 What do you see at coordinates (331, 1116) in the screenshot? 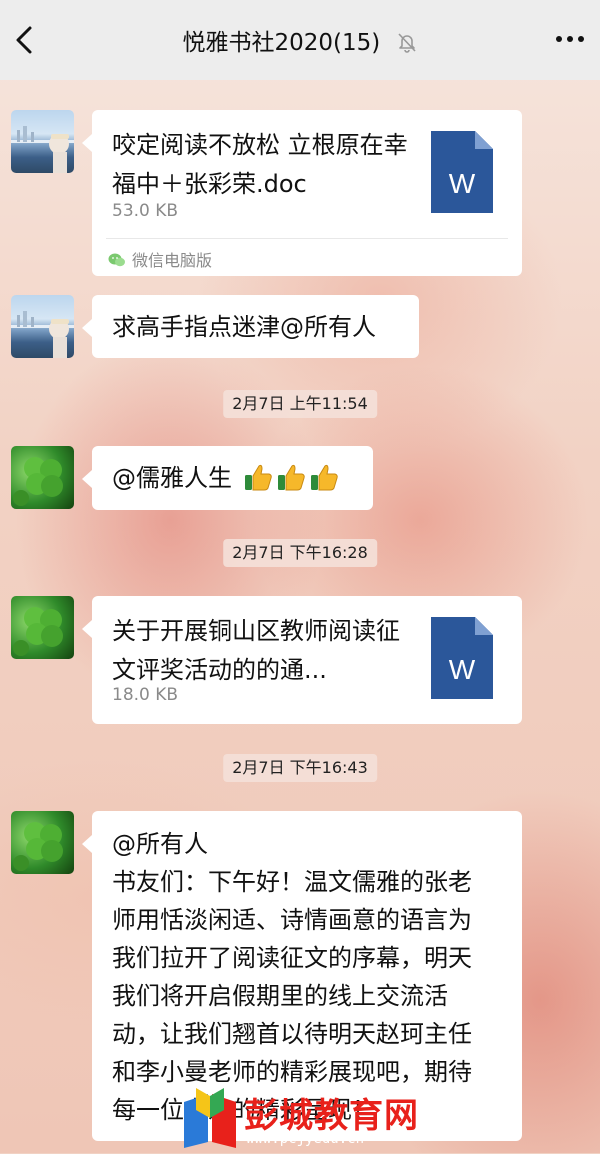
I see `watermark-text: 彭城教育网` at bounding box center [331, 1116].